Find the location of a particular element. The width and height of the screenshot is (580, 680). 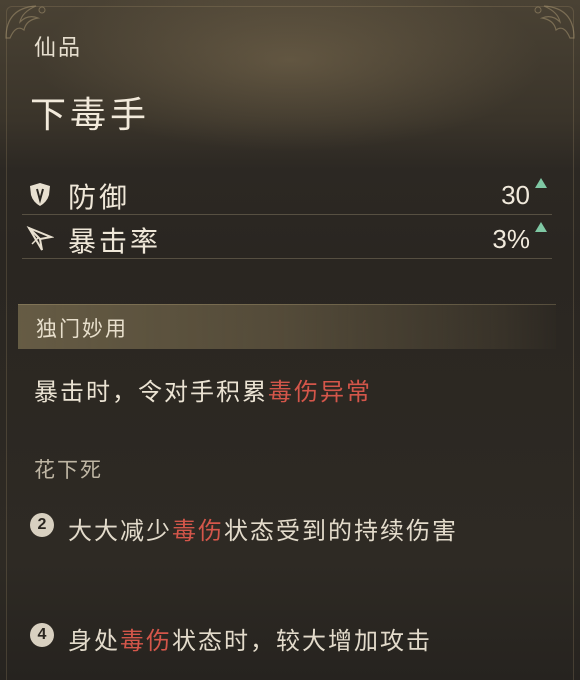

stat-label: 防御 is located at coordinates (99, 197).